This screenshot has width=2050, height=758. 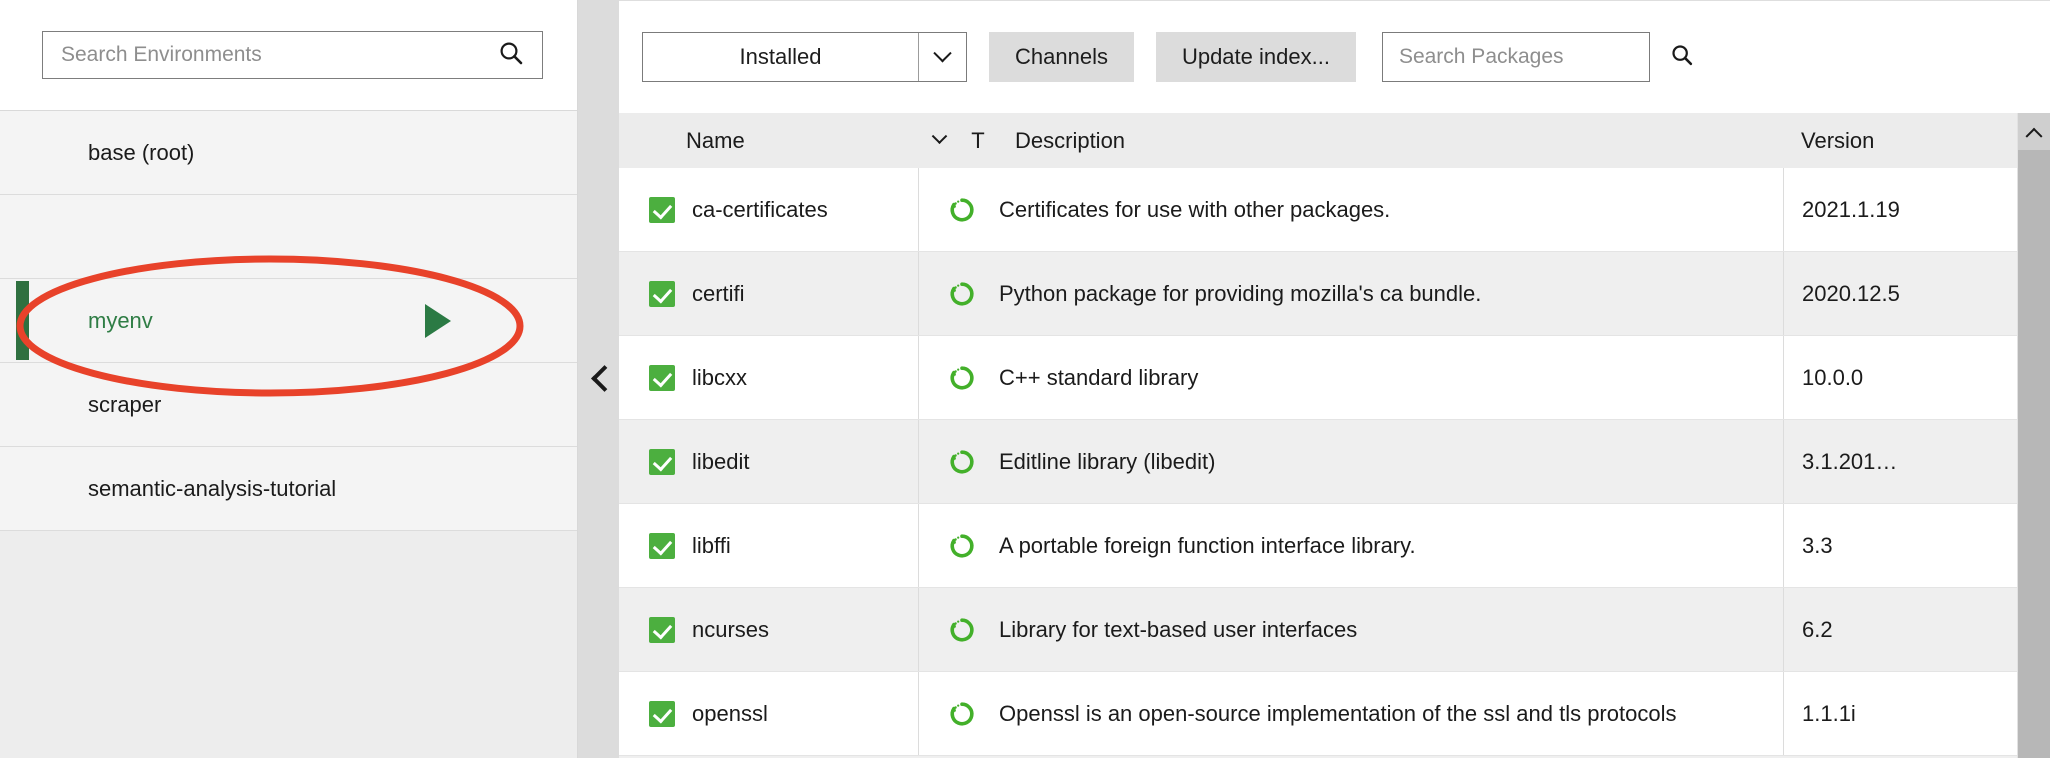 I want to click on package-description: C++ standard library, so click(x=1099, y=377).